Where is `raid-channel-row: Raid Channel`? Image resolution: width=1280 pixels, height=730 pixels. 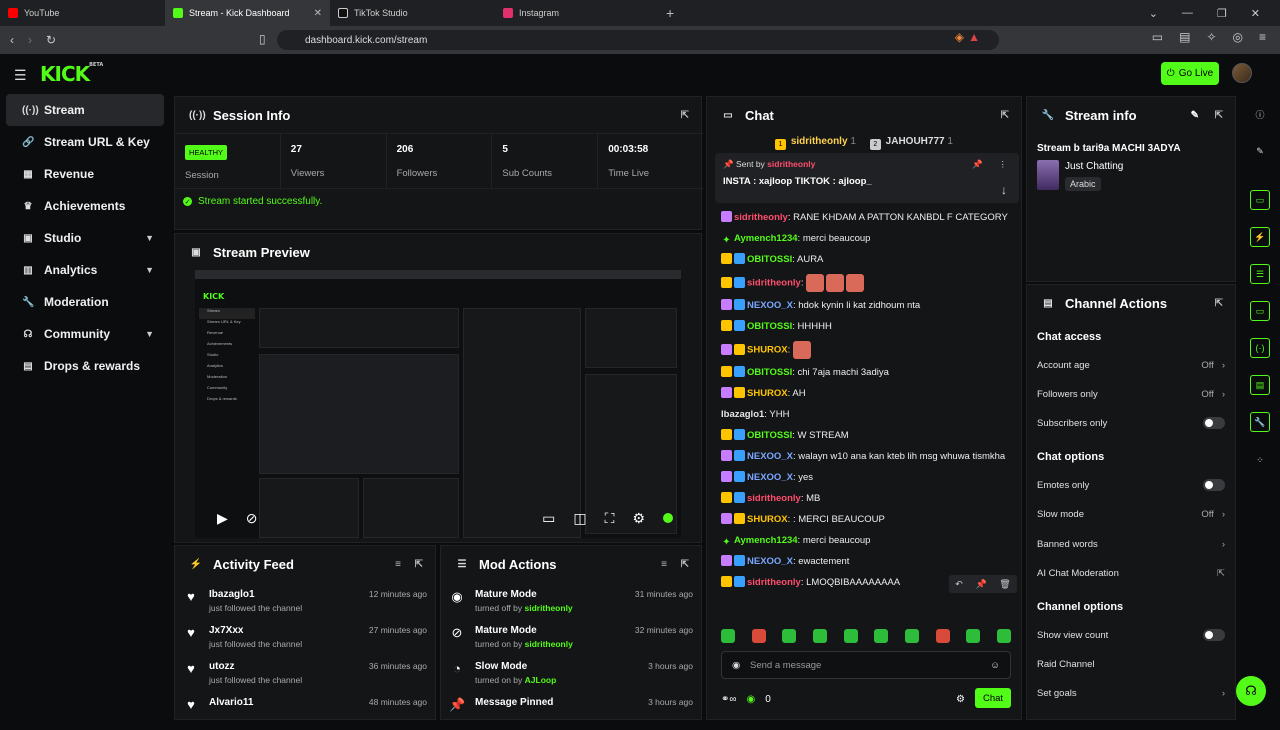
raid-channel-row: Raid Channel is located at coordinates (1131, 664).